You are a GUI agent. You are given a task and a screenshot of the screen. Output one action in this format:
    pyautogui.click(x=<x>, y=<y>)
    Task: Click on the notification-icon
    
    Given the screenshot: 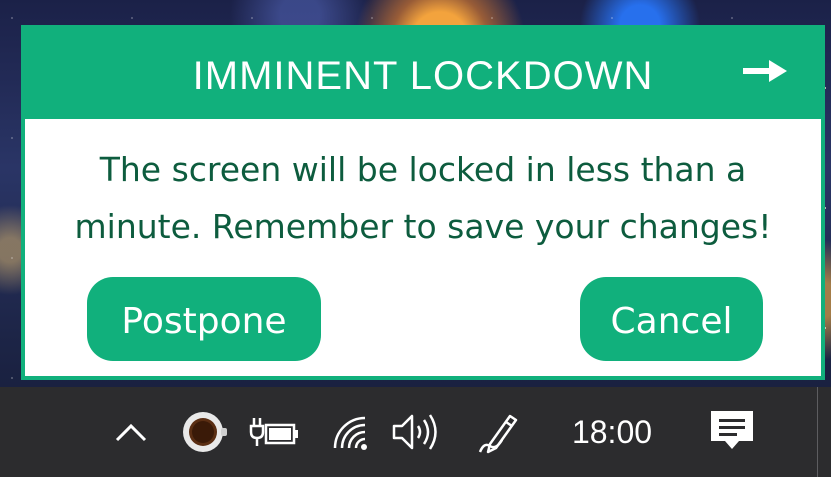 What is the action you would take?
    pyautogui.click(x=732, y=430)
    